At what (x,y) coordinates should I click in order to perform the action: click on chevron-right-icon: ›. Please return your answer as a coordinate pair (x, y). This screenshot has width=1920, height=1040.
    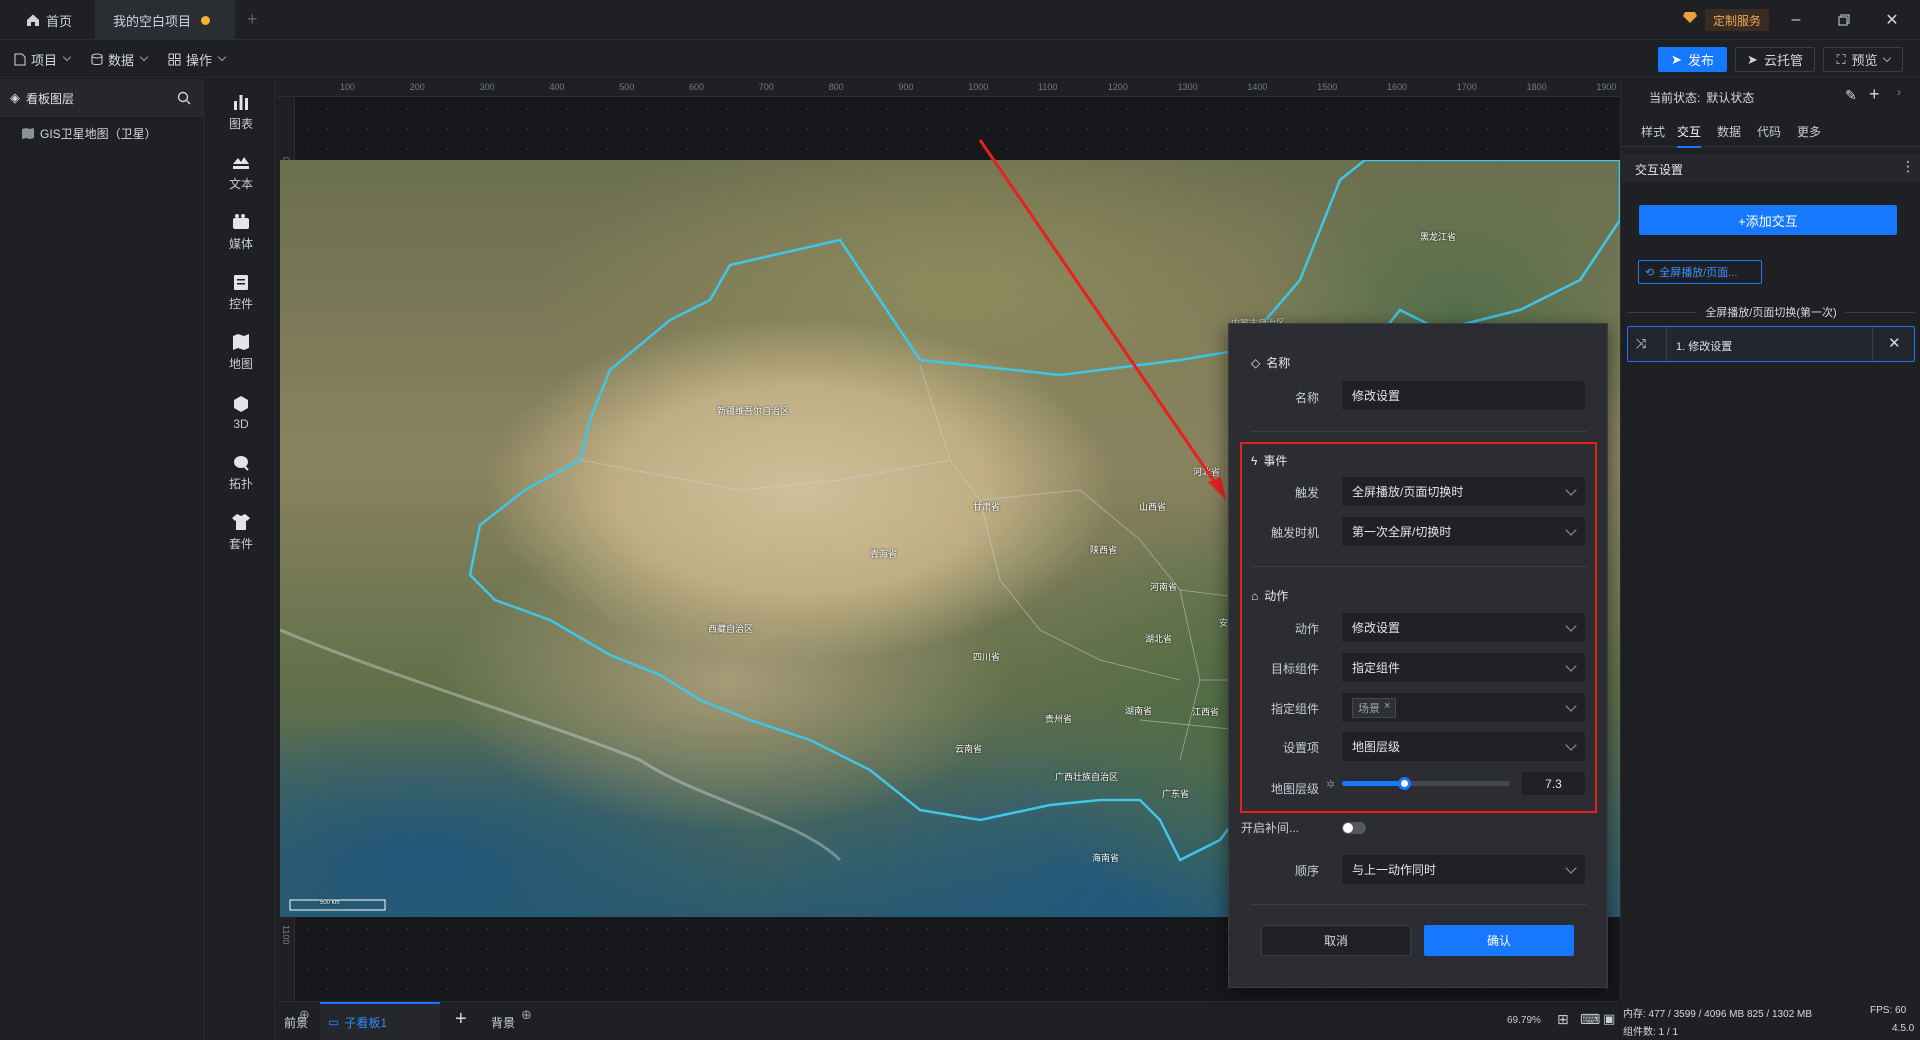
    Looking at the image, I should click on (1899, 92).